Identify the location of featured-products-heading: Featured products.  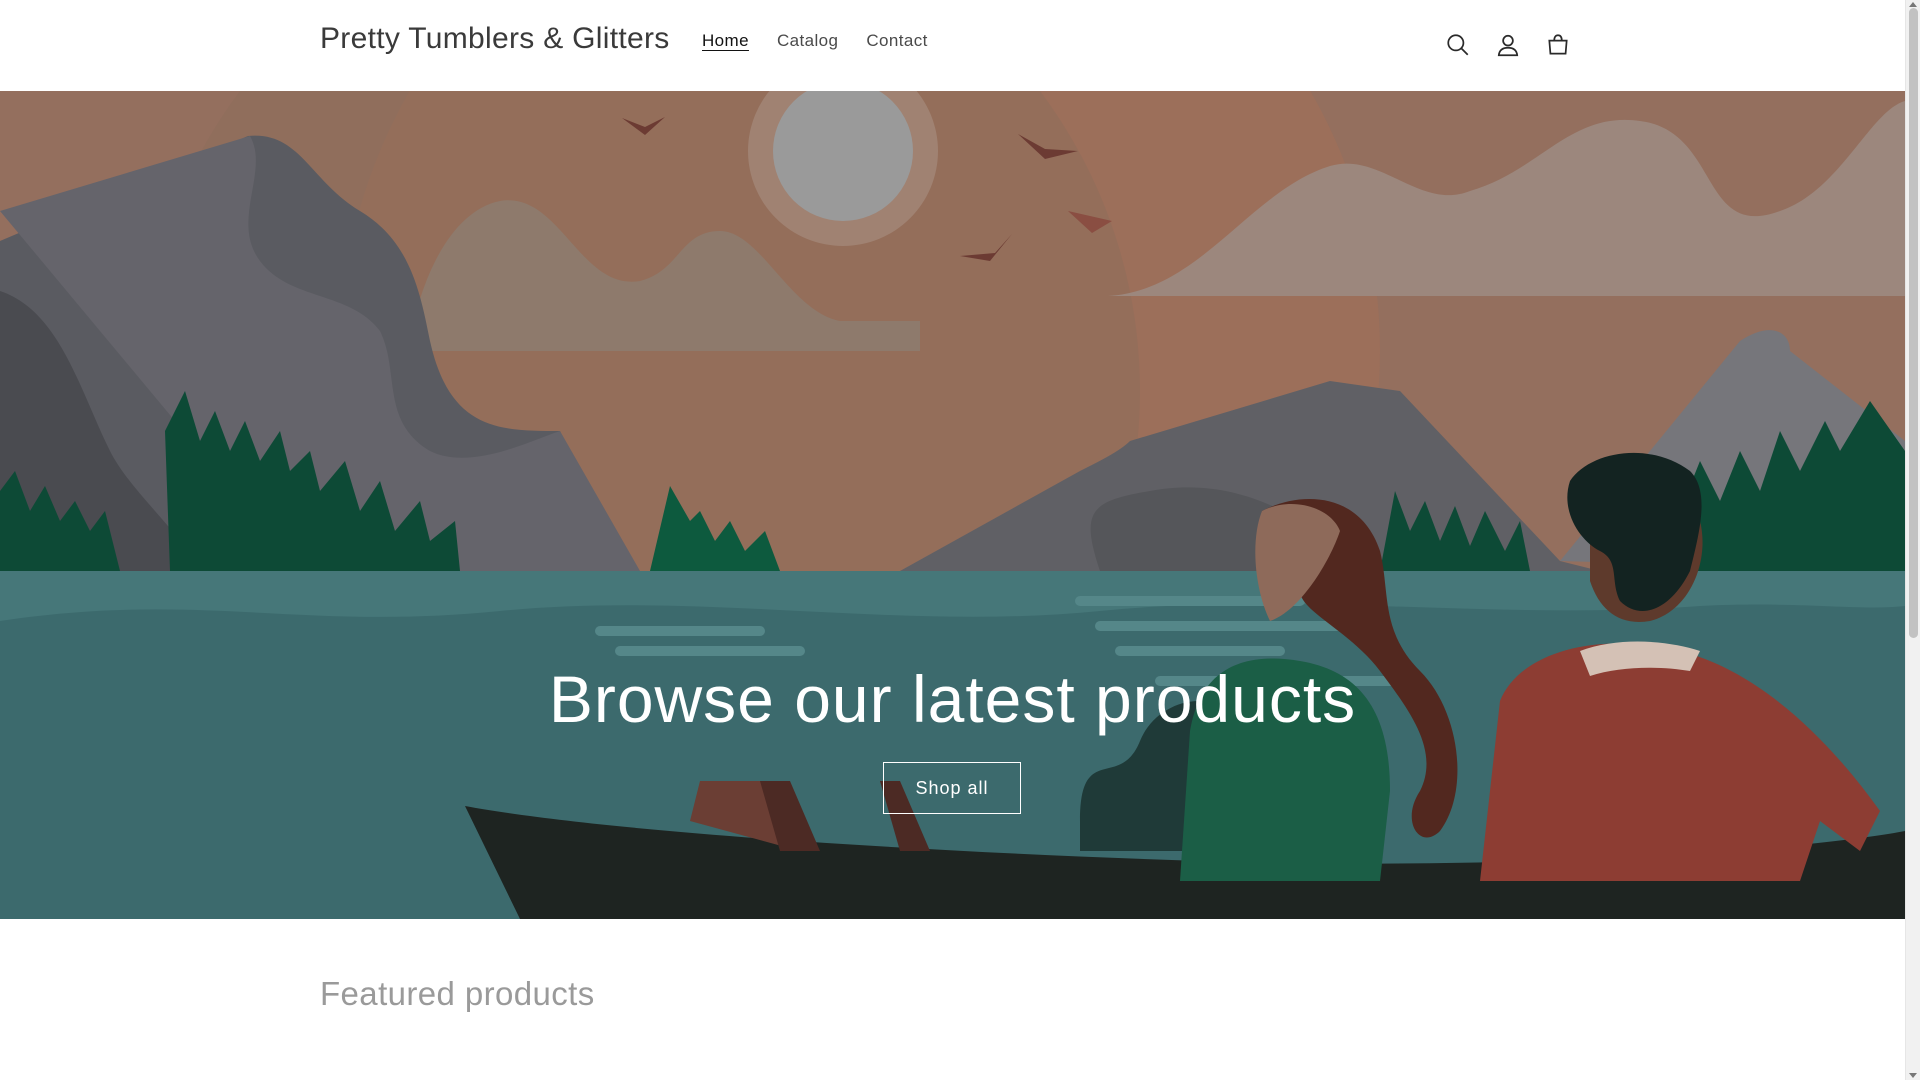
(457, 993).